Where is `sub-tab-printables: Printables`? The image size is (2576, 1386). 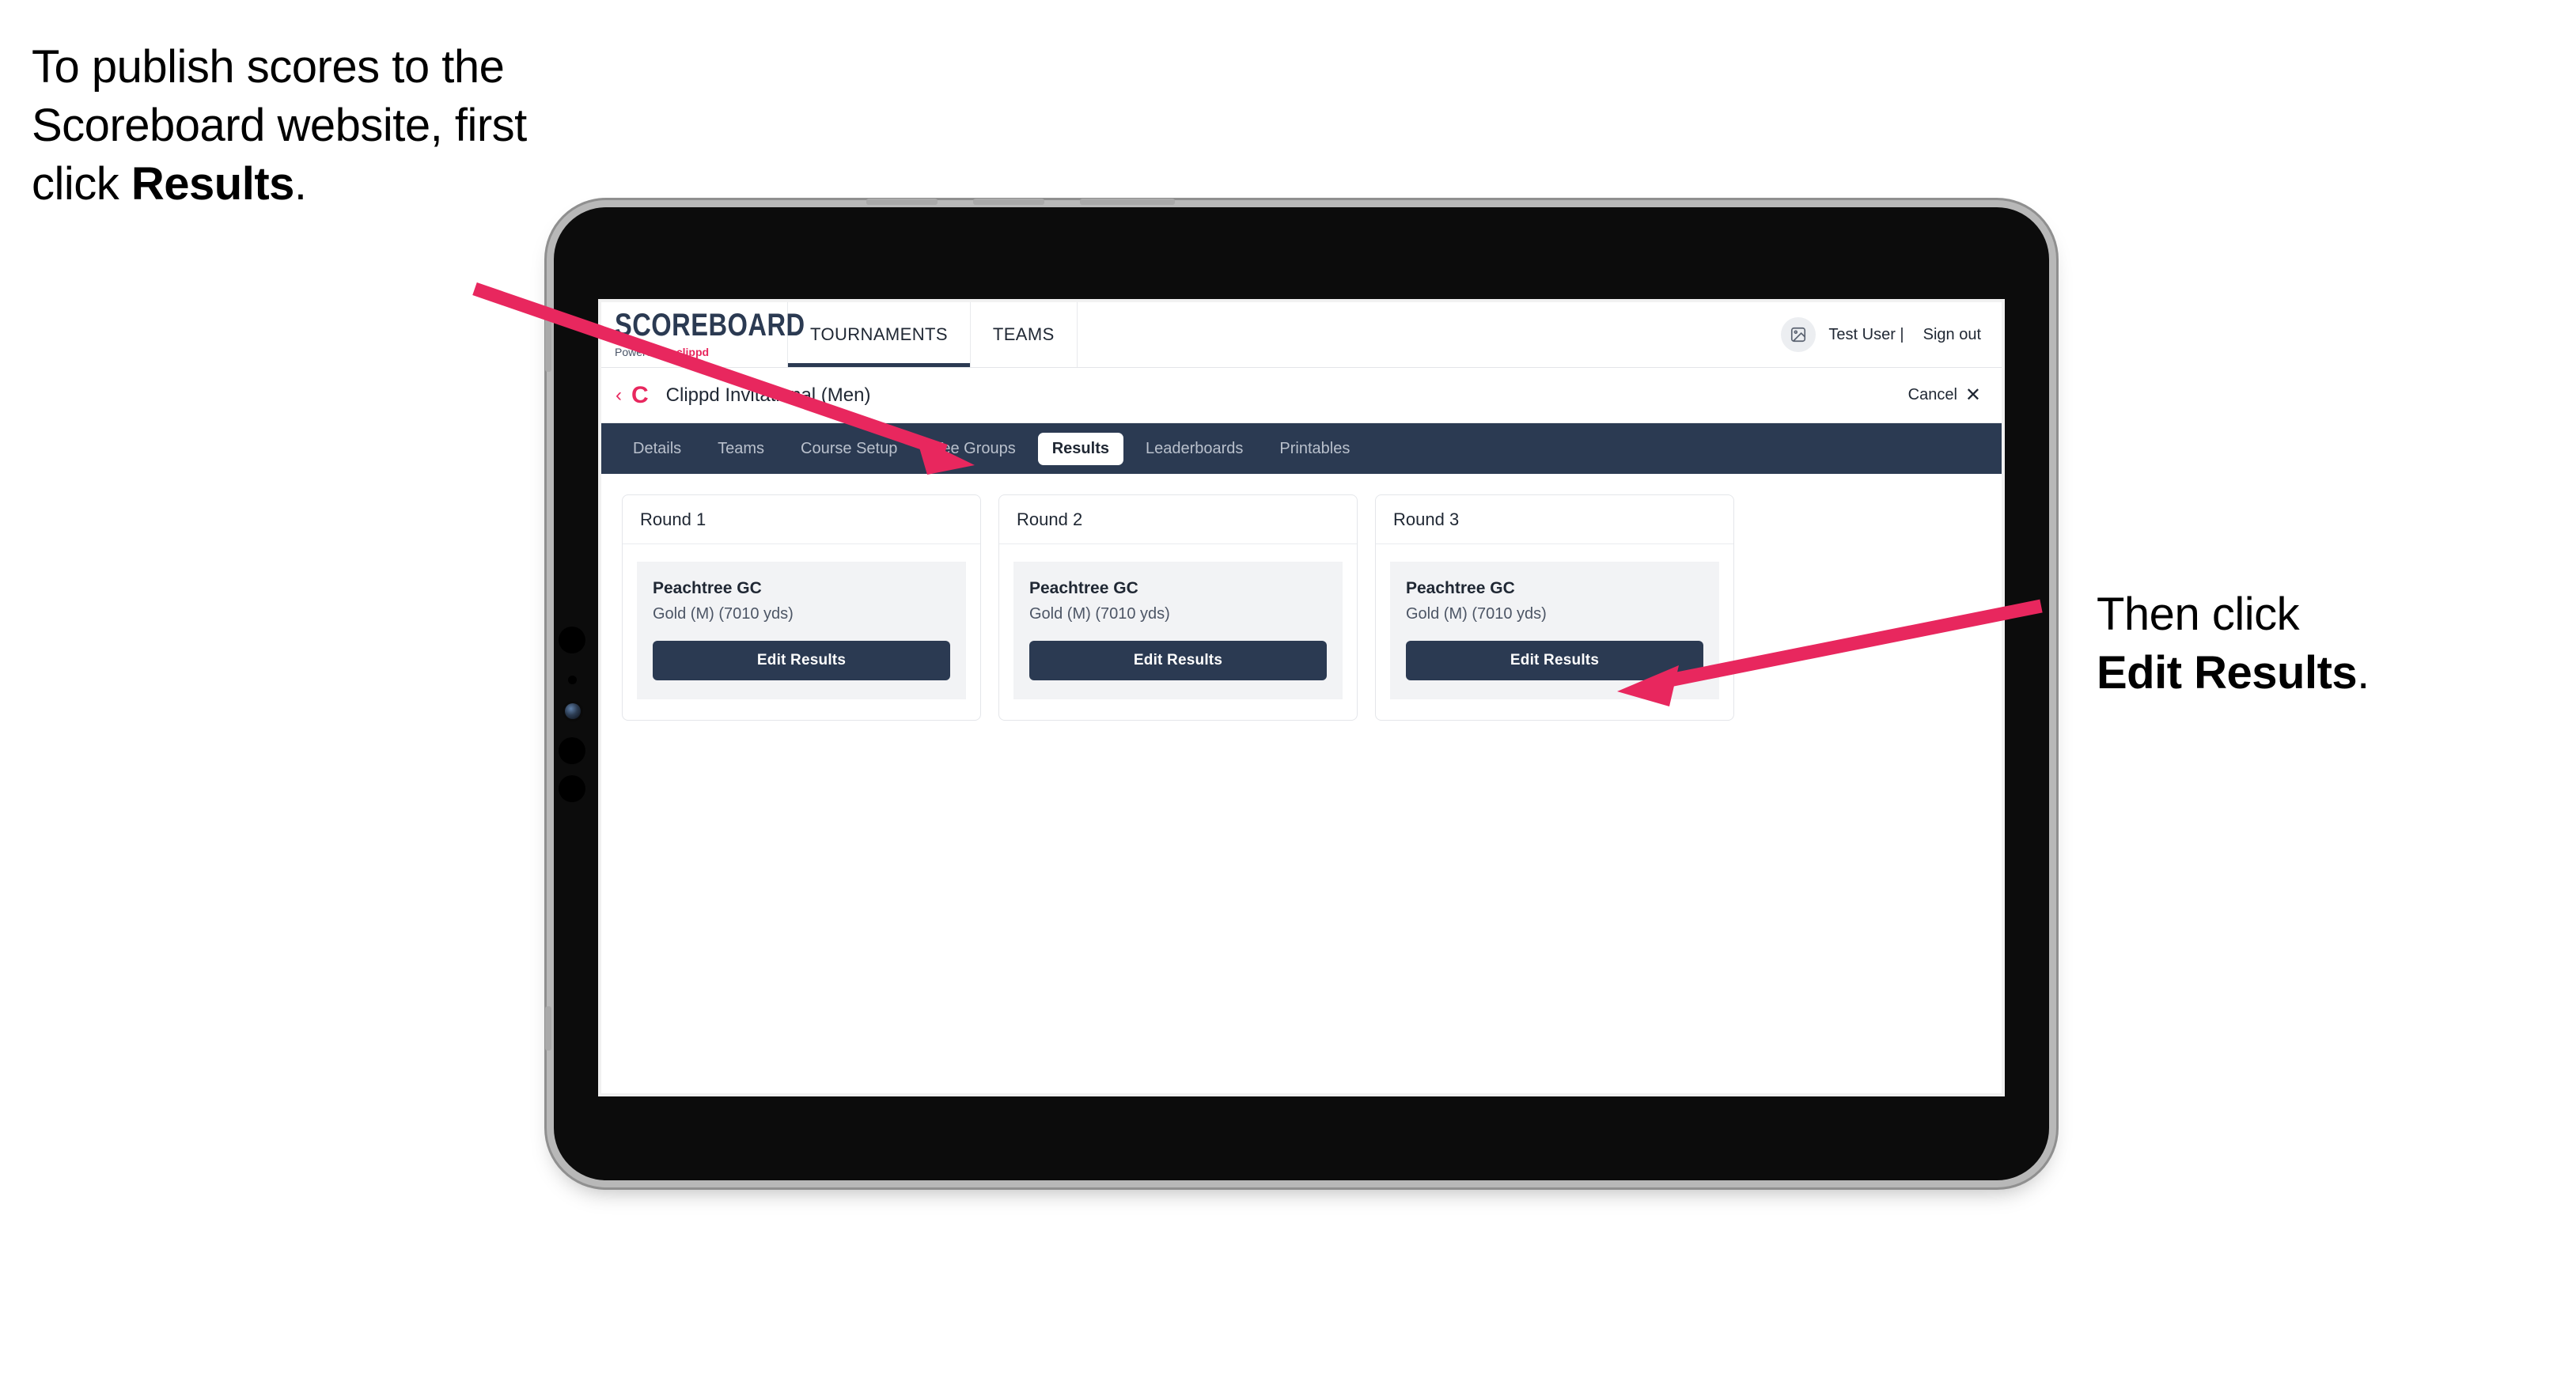
sub-tab-printables: Printables is located at coordinates (1314, 449).